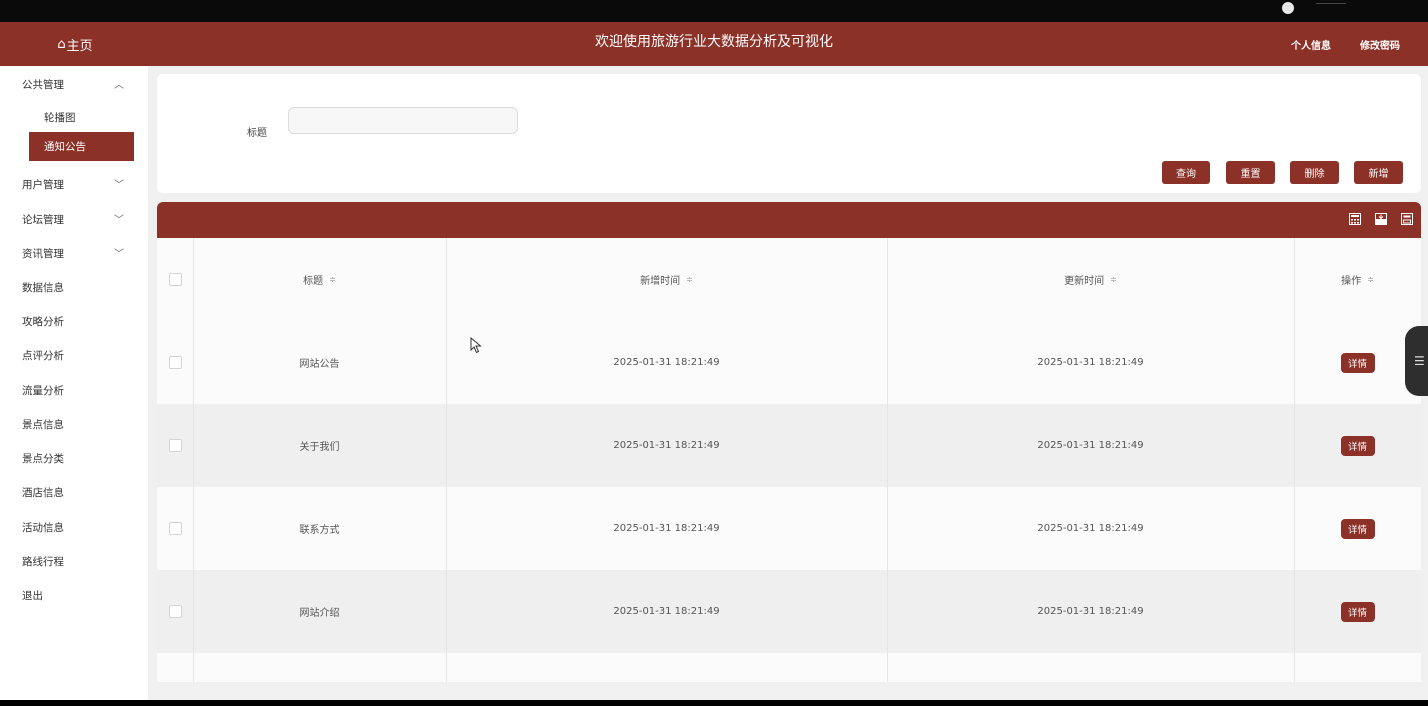  I want to click on export-icon, so click(1381, 219).